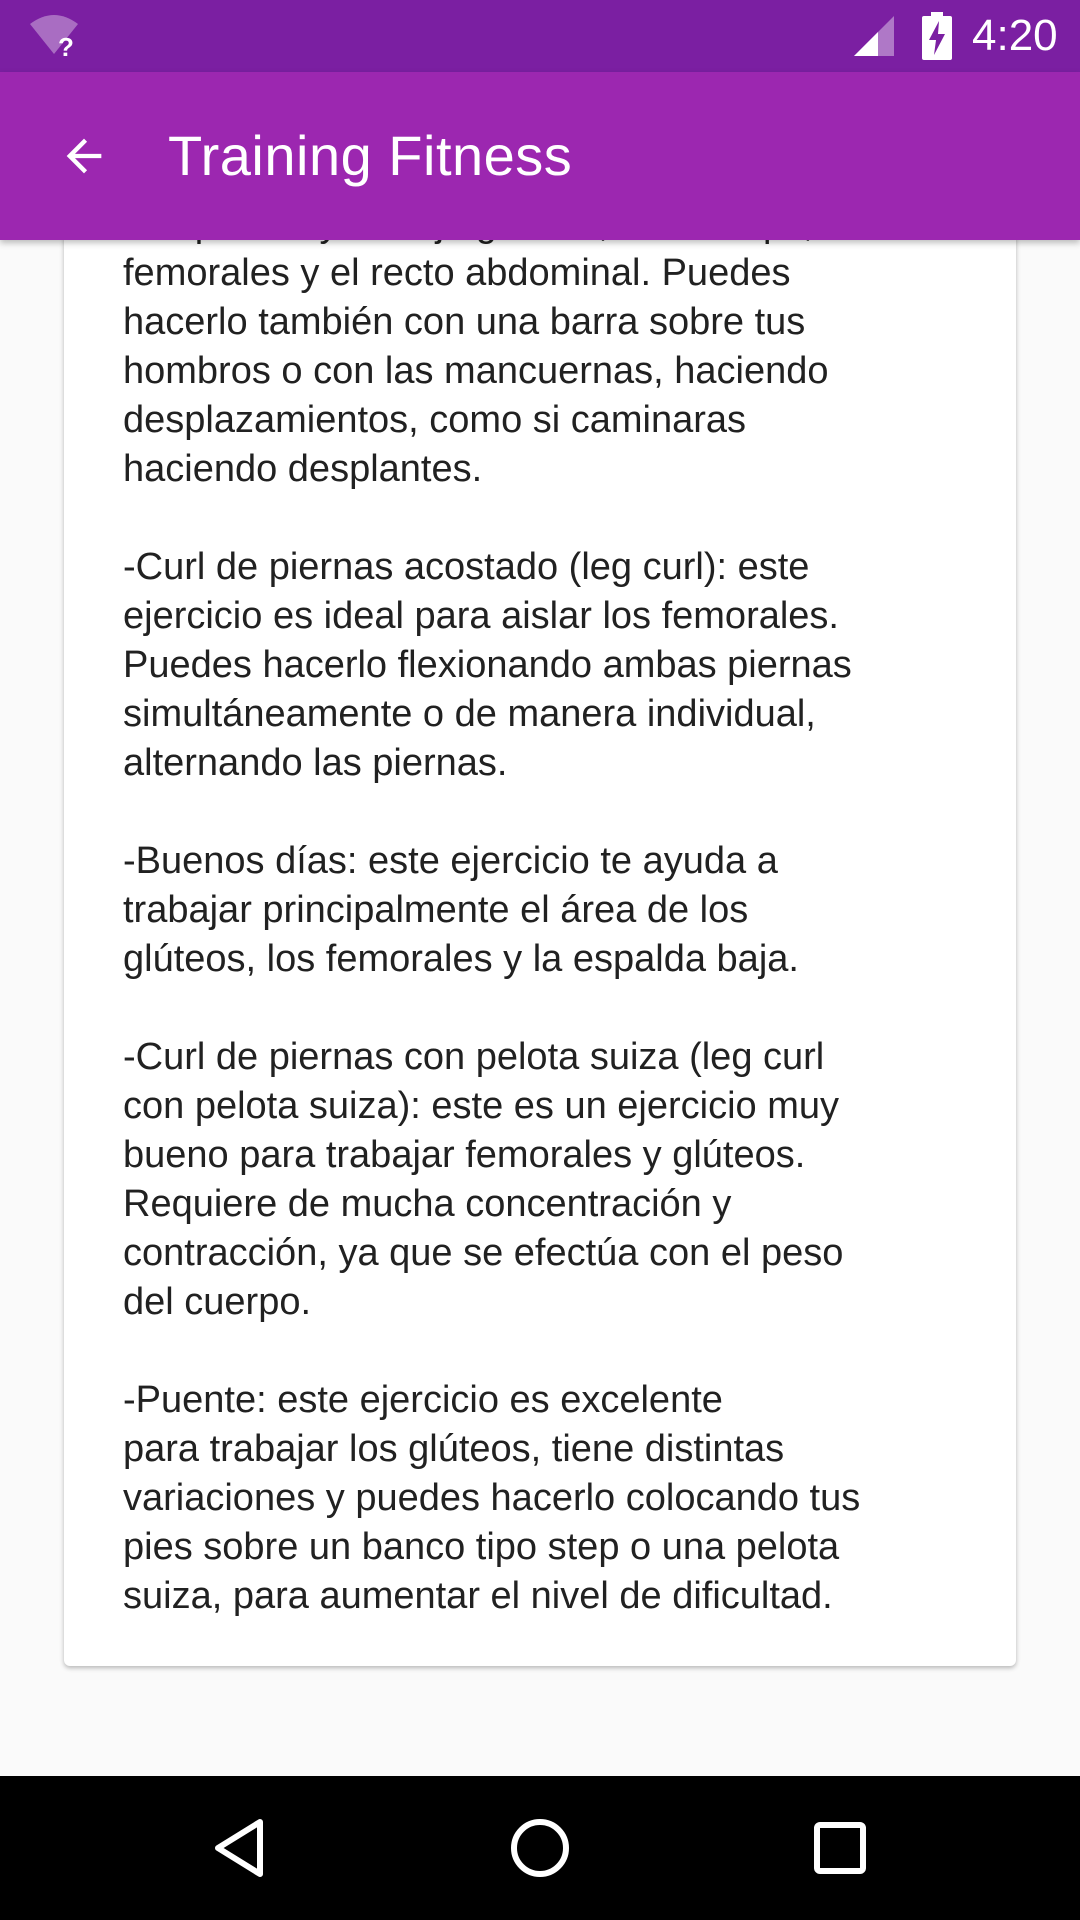 Image resolution: width=1080 pixels, height=1920 pixels. I want to click on arrow-back-icon, so click(84, 156).